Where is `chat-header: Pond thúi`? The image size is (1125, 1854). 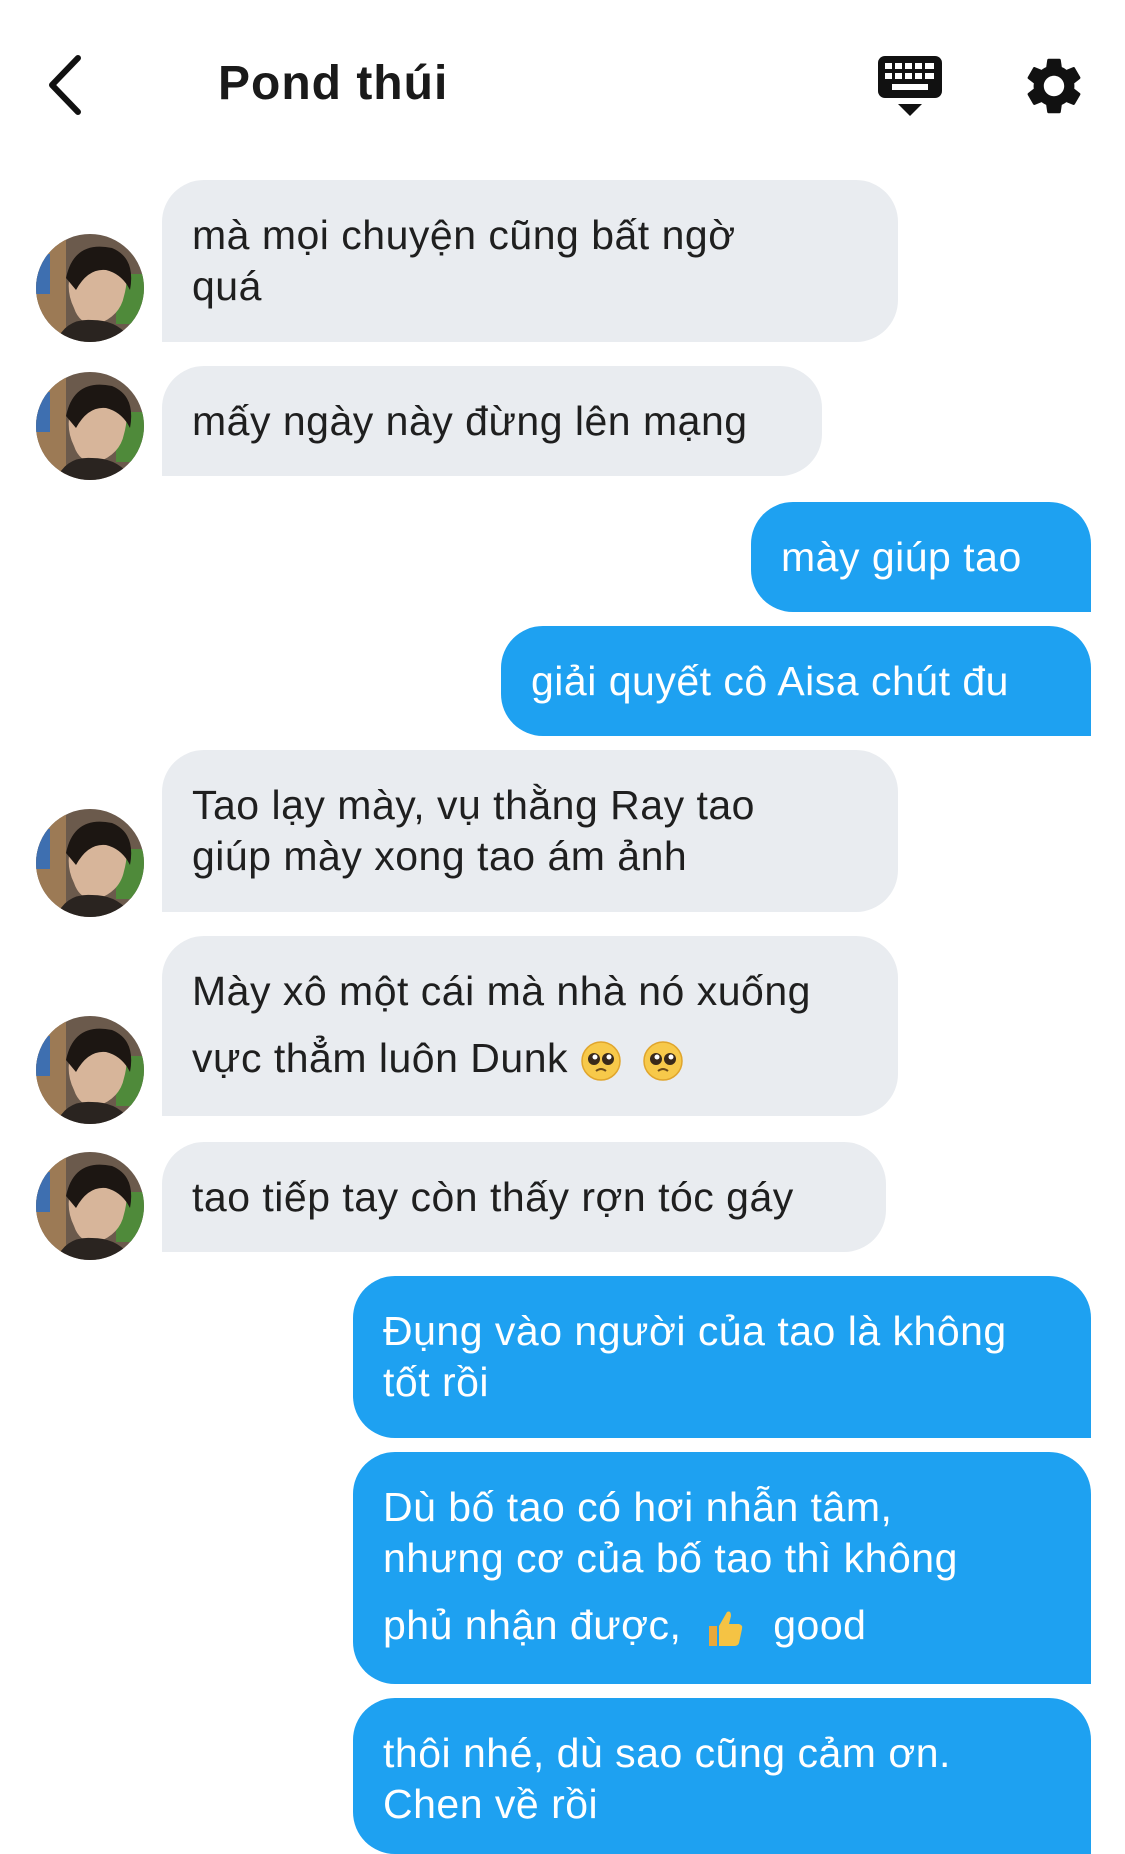
chat-header: Pond thúi is located at coordinates (562, 85).